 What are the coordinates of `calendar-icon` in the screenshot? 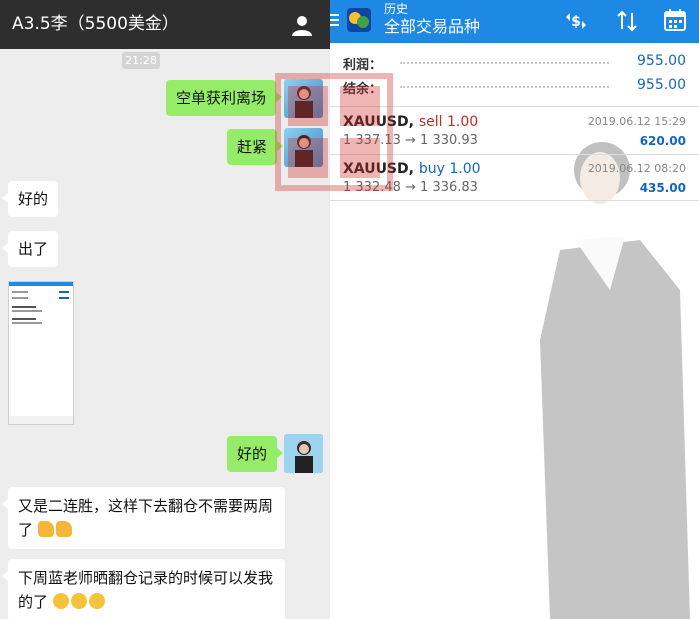 It's located at (675, 20).